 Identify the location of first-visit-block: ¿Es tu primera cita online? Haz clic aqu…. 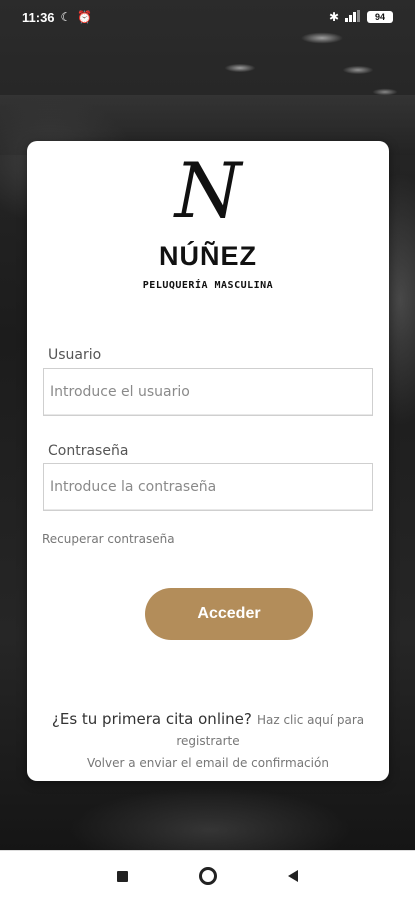
(208, 730).